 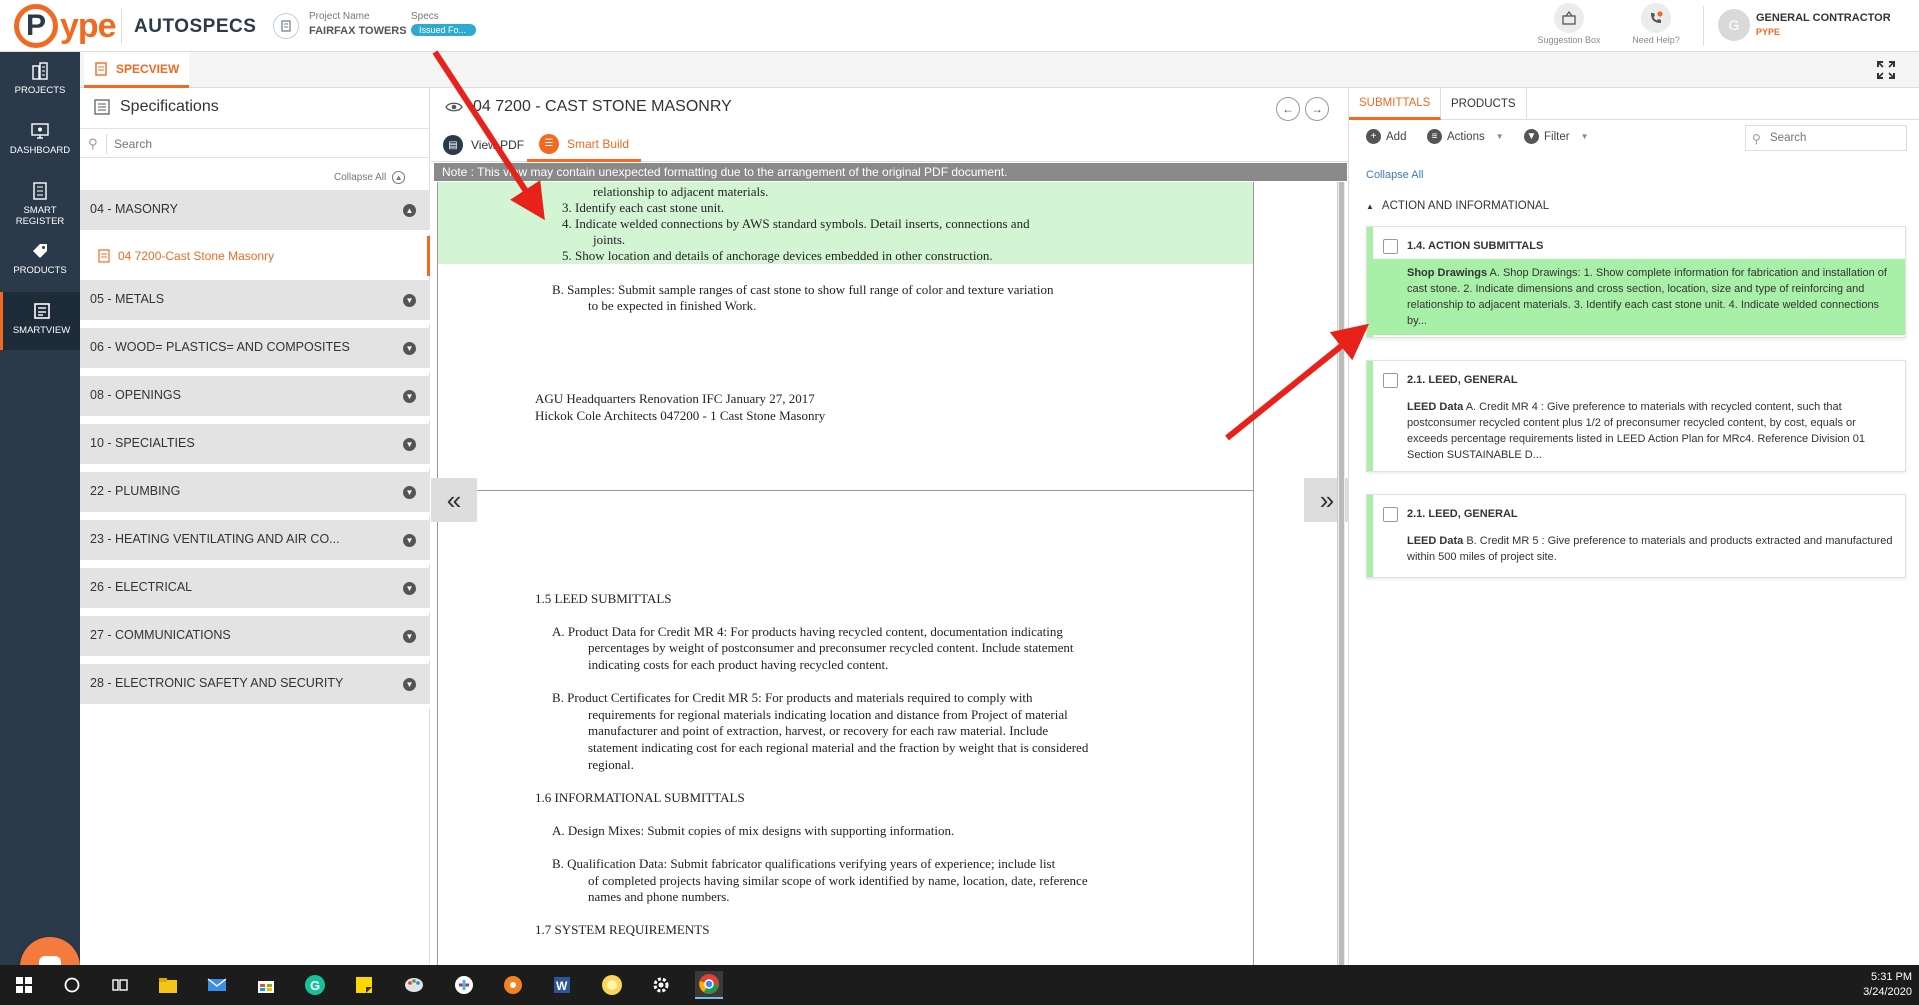 What do you see at coordinates (40, 216) in the screenshot?
I see `nav-label-smart-register: SMART REGISTER` at bounding box center [40, 216].